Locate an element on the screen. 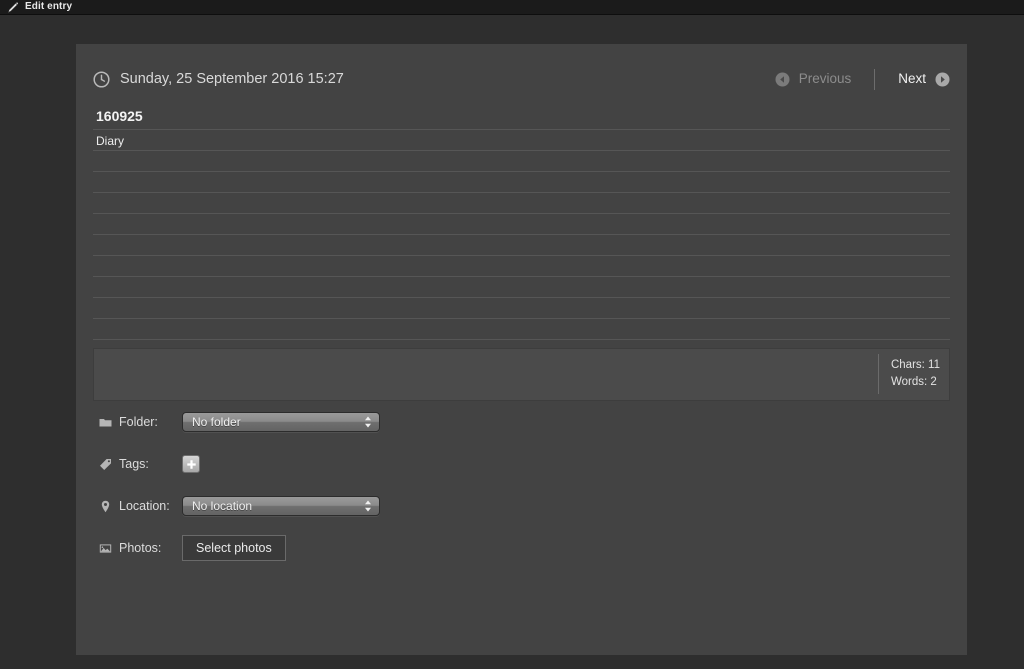 This screenshot has width=1024, height=669. chars-count: Chars: 11 is located at coordinates (915, 365).